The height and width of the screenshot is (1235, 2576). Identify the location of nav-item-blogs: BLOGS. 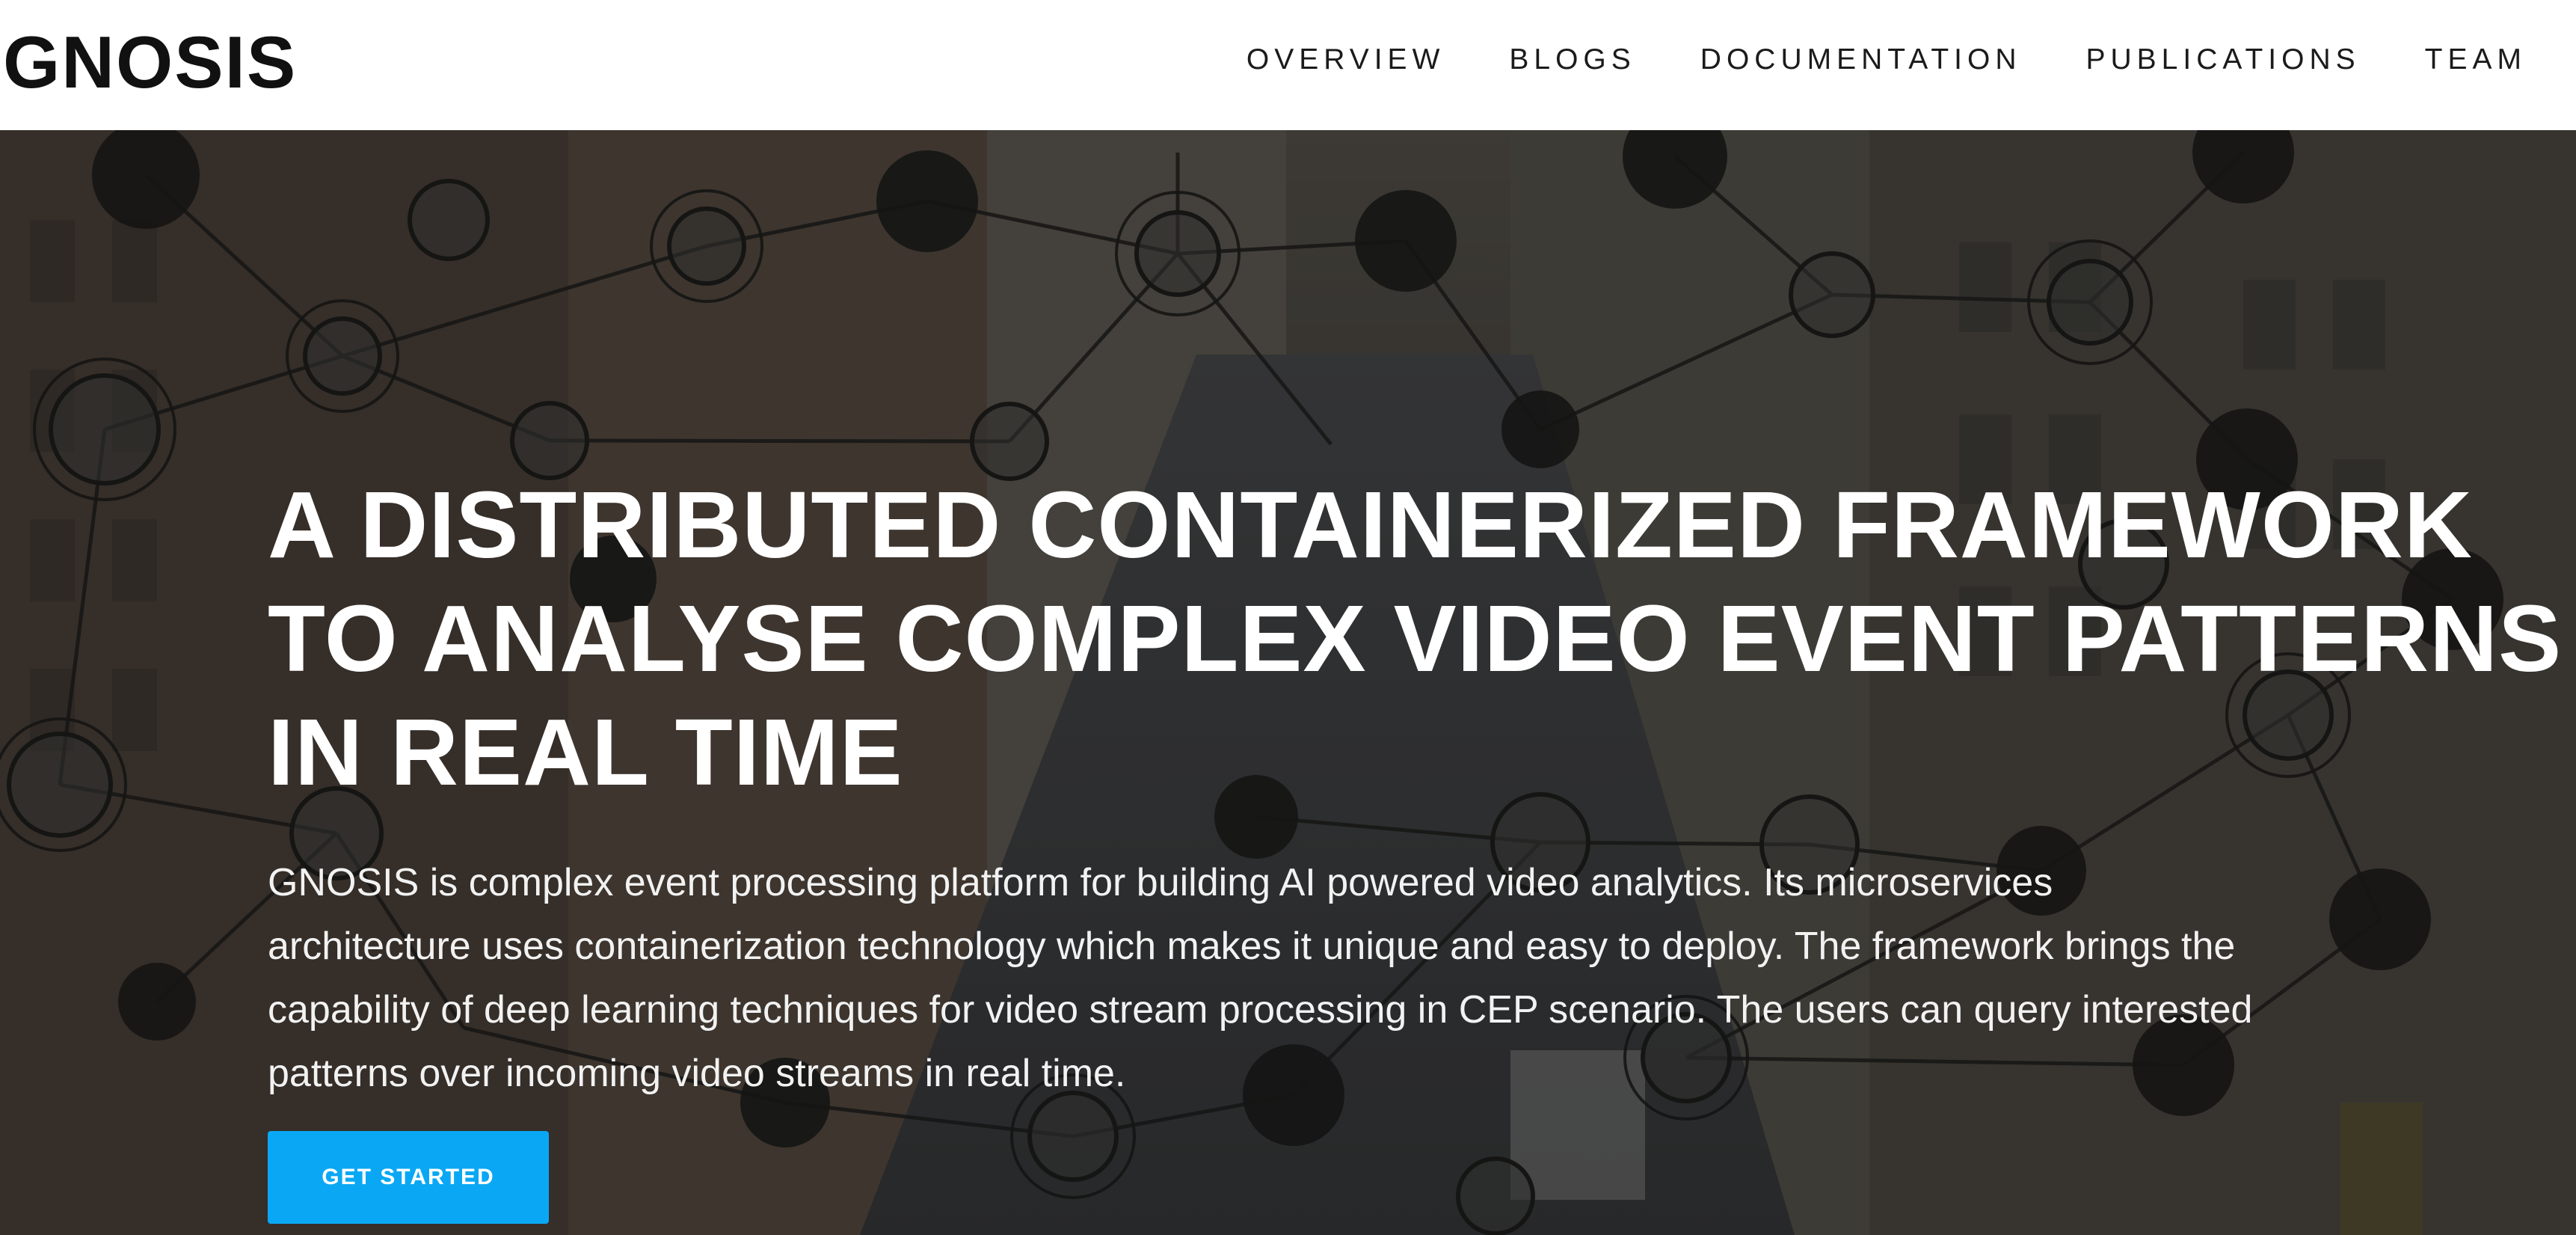
(1572, 60).